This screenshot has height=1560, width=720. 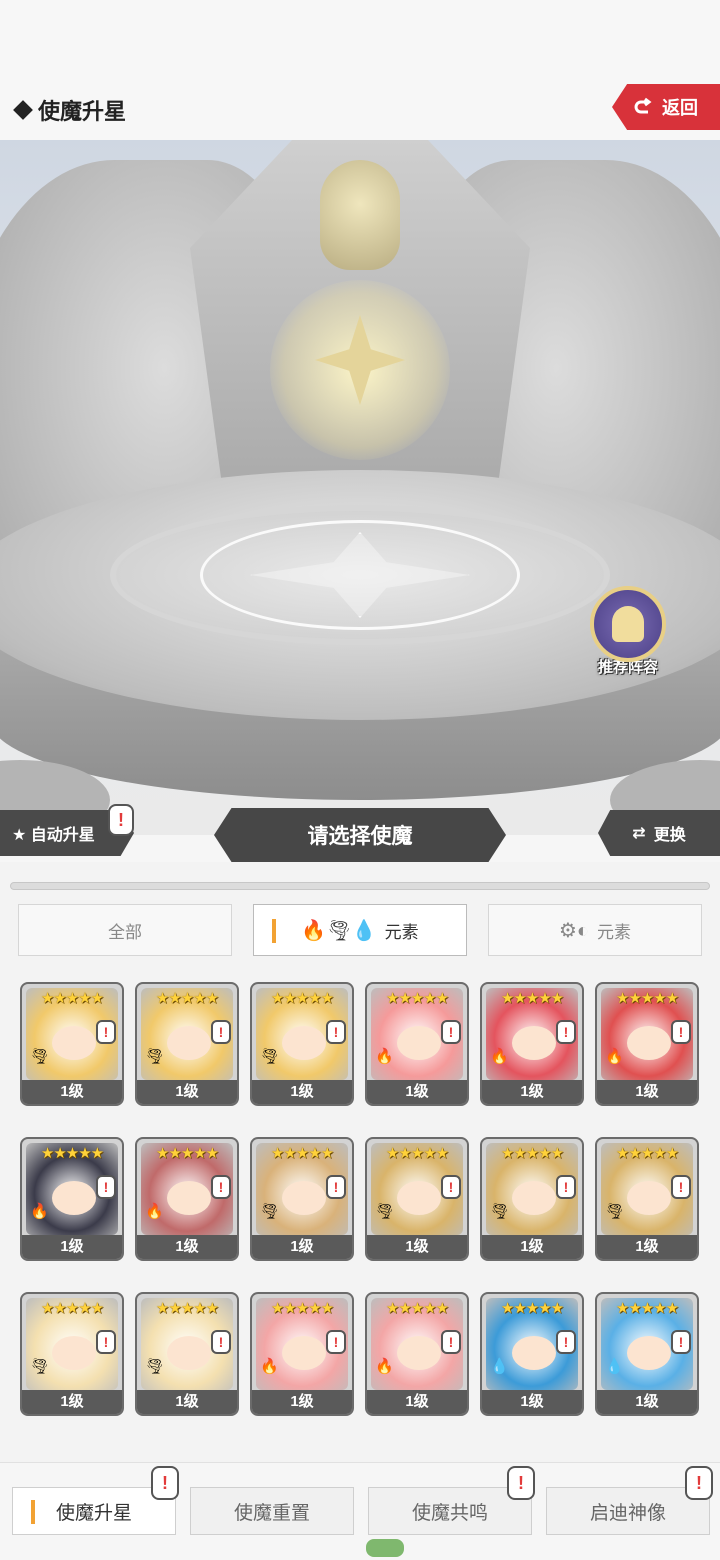 I want to click on filter-all-label: 全部, so click(x=125, y=932).